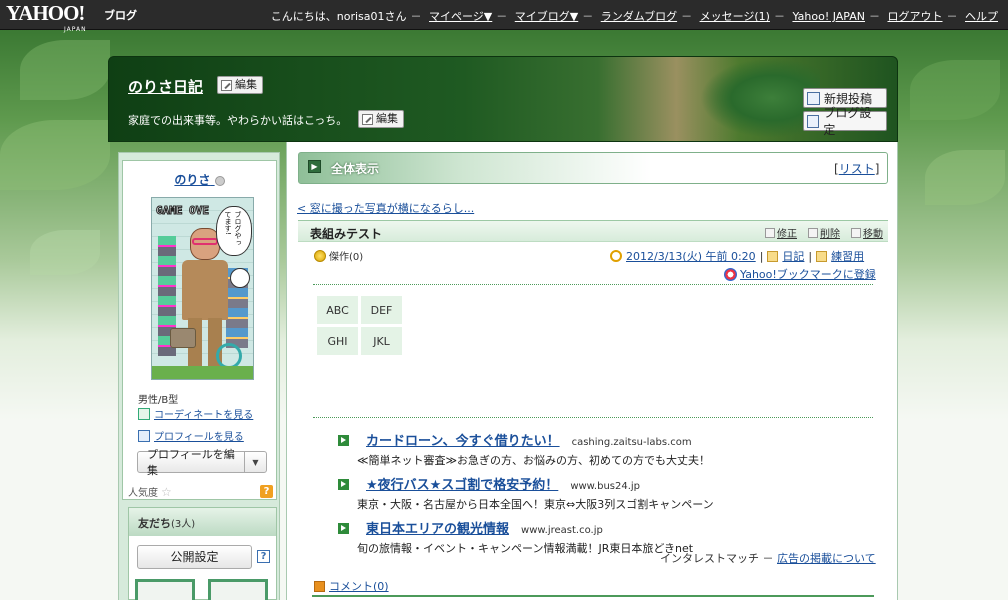  What do you see at coordinates (813, 232) in the screenshot?
I see `delete-icon` at bounding box center [813, 232].